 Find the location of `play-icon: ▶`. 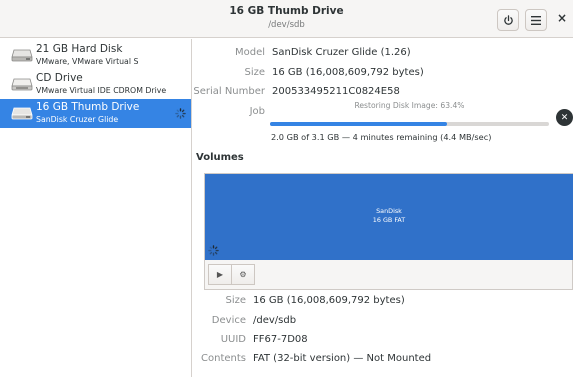

play-icon: ▶ is located at coordinates (220, 274).